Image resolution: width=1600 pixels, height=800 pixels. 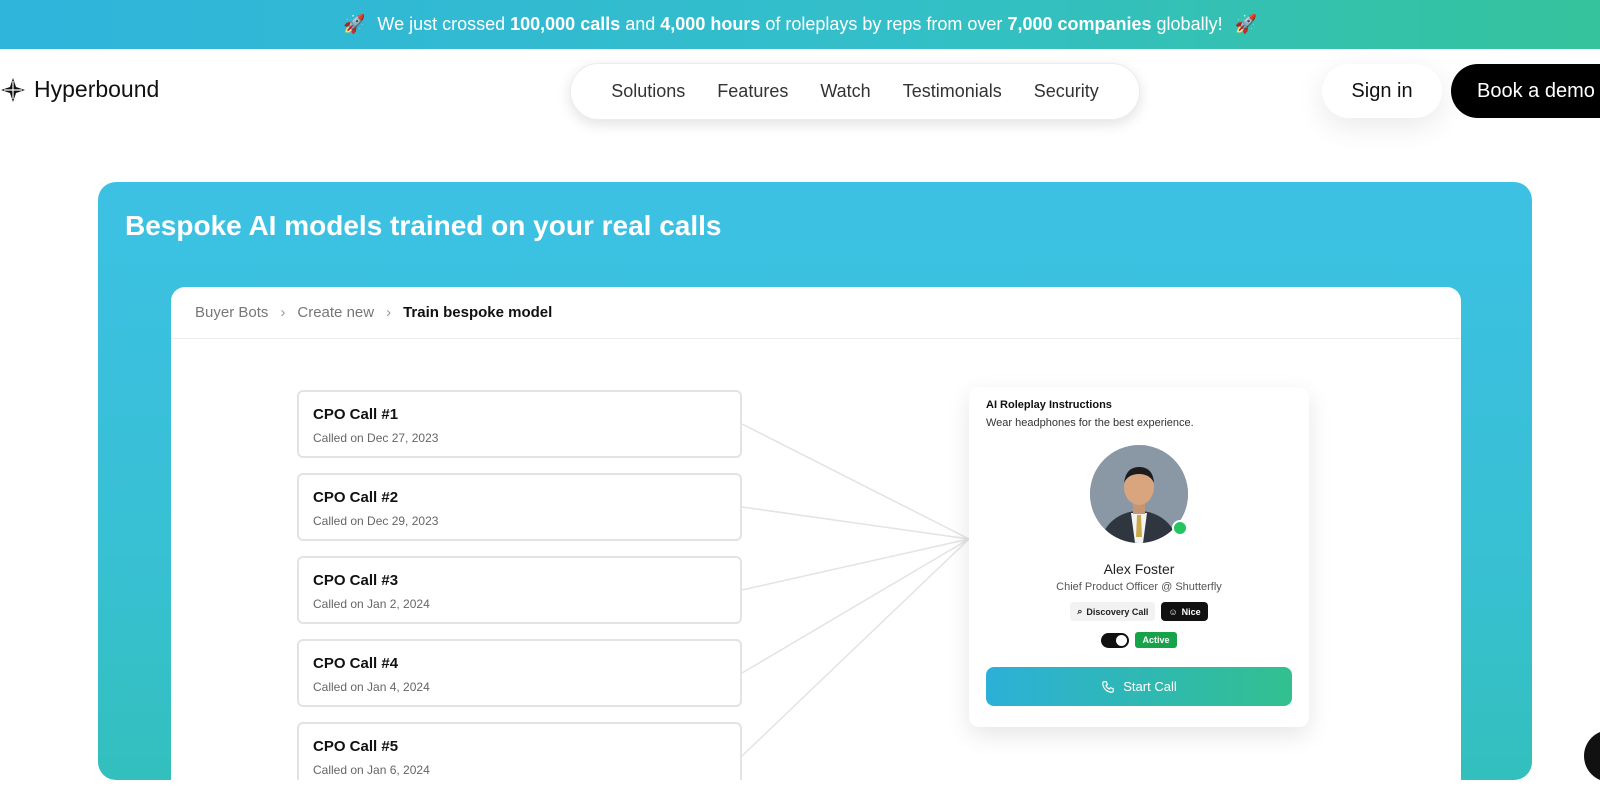 What do you see at coordinates (519, 590) in the screenshot?
I see `call-item: CPO Call #3 Called on Jan 2, 2024` at bounding box center [519, 590].